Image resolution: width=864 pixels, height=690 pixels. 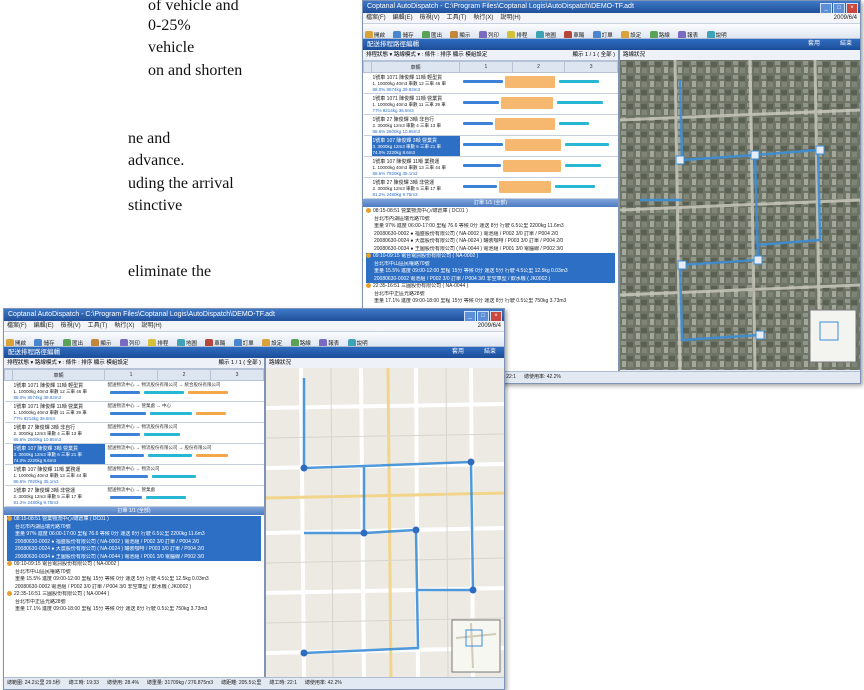 I want to click on satellite-map-pane: 路線狀況, so click(x=740, y=211).